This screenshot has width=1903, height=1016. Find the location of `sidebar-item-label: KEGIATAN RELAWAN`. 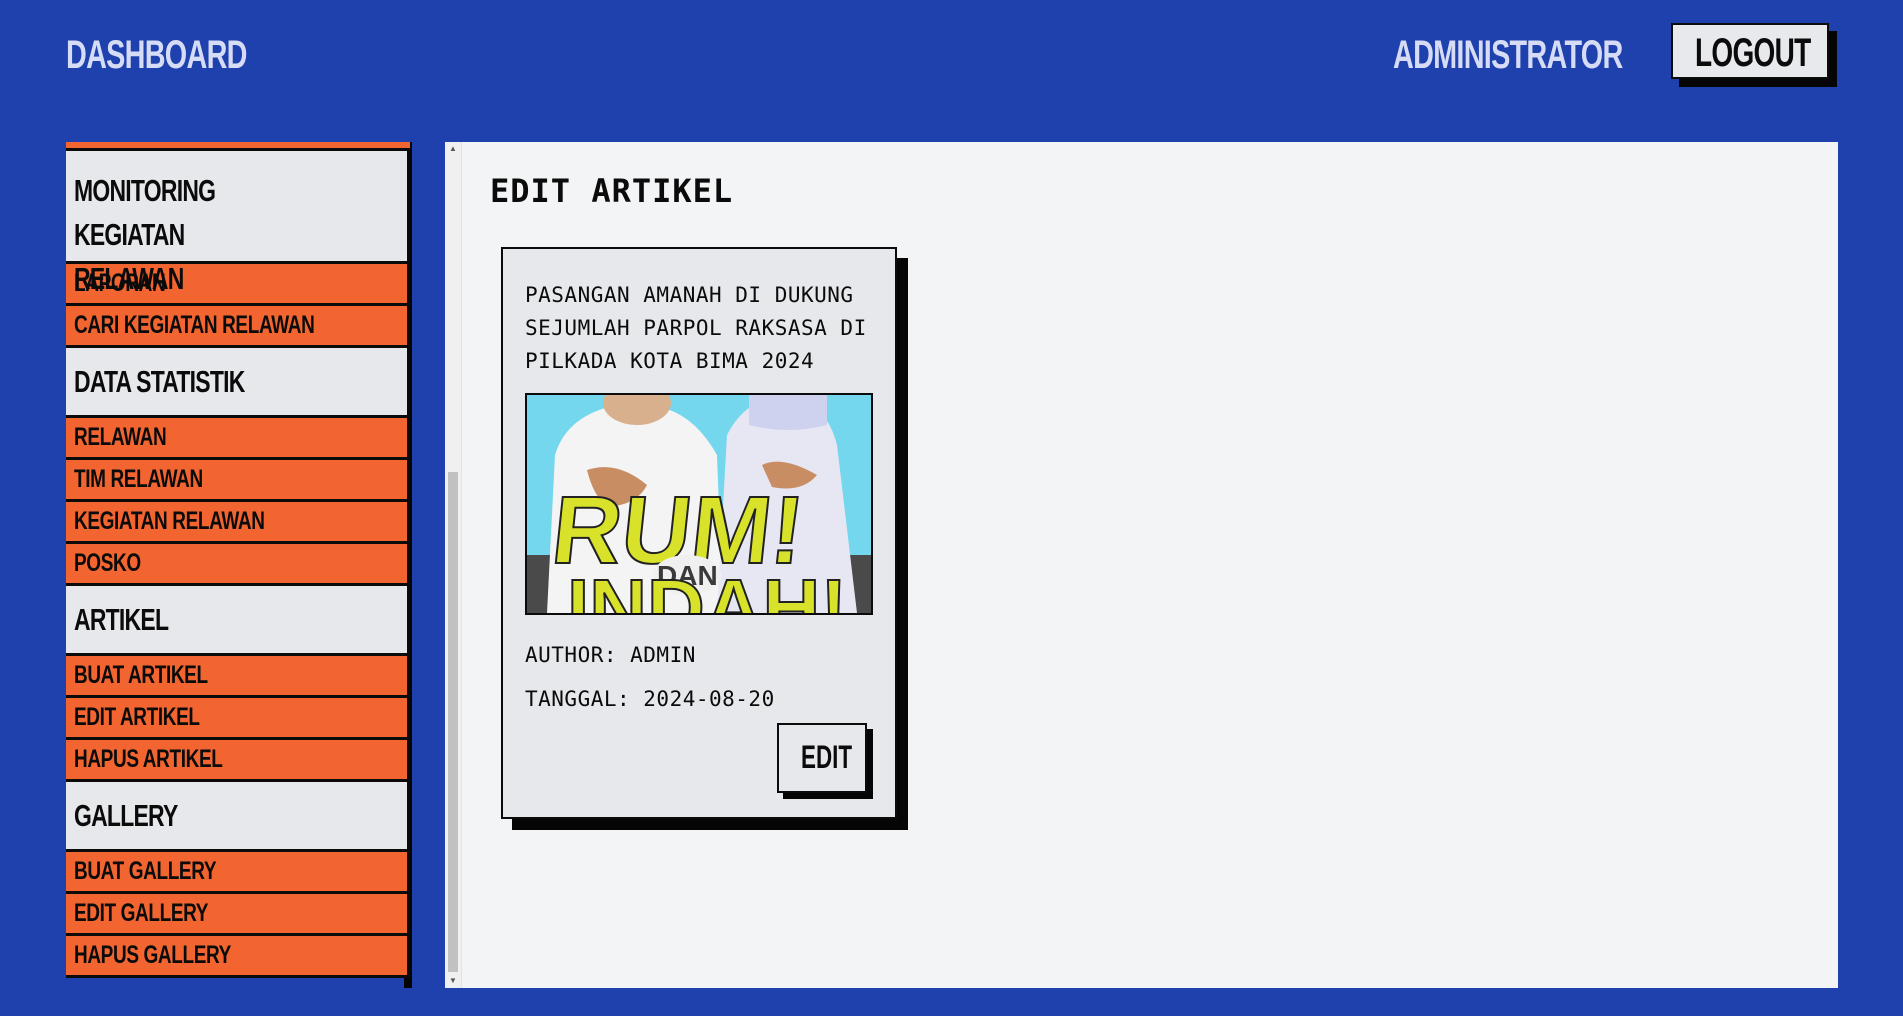

sidebar-item-label: KEGIATAN RELAWAN is located at coordinates (169, 521).